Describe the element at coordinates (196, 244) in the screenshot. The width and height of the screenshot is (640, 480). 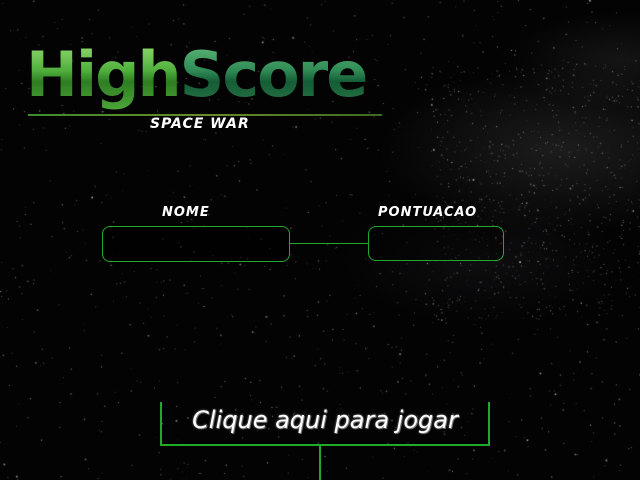
I see `name-field` at that location.